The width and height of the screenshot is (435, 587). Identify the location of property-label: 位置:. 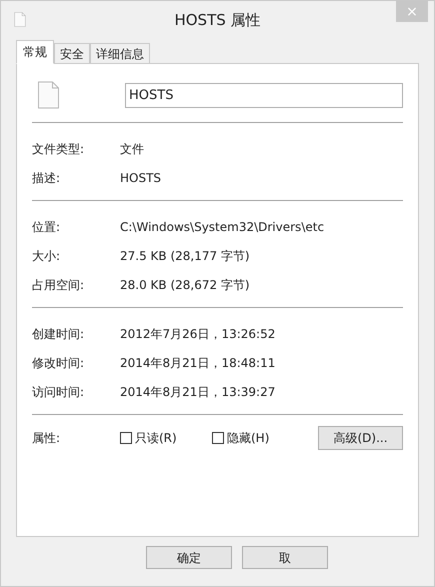
(47, 227).